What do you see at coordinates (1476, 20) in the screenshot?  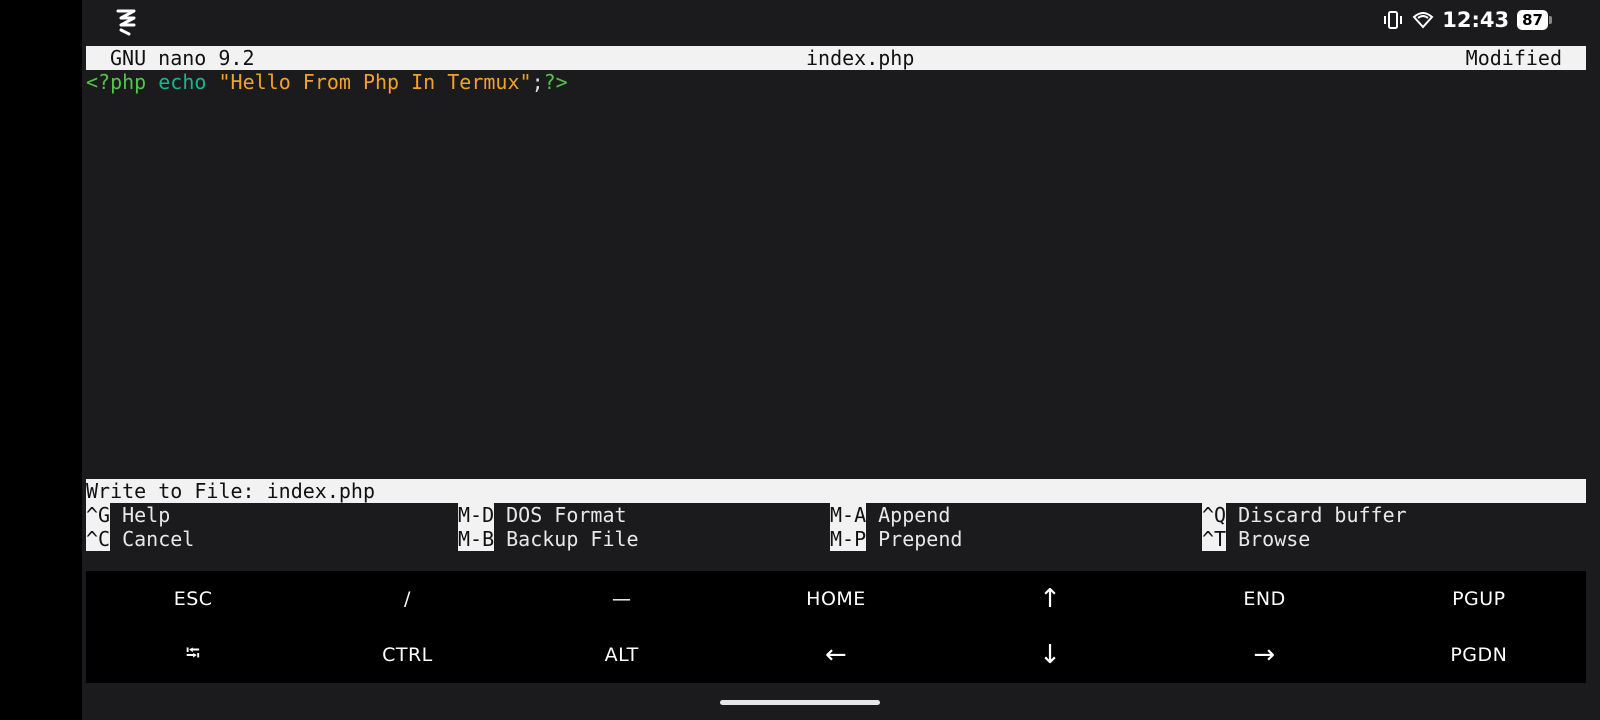 I see `status-time: 12:43` at bounding box center [1476, 20].